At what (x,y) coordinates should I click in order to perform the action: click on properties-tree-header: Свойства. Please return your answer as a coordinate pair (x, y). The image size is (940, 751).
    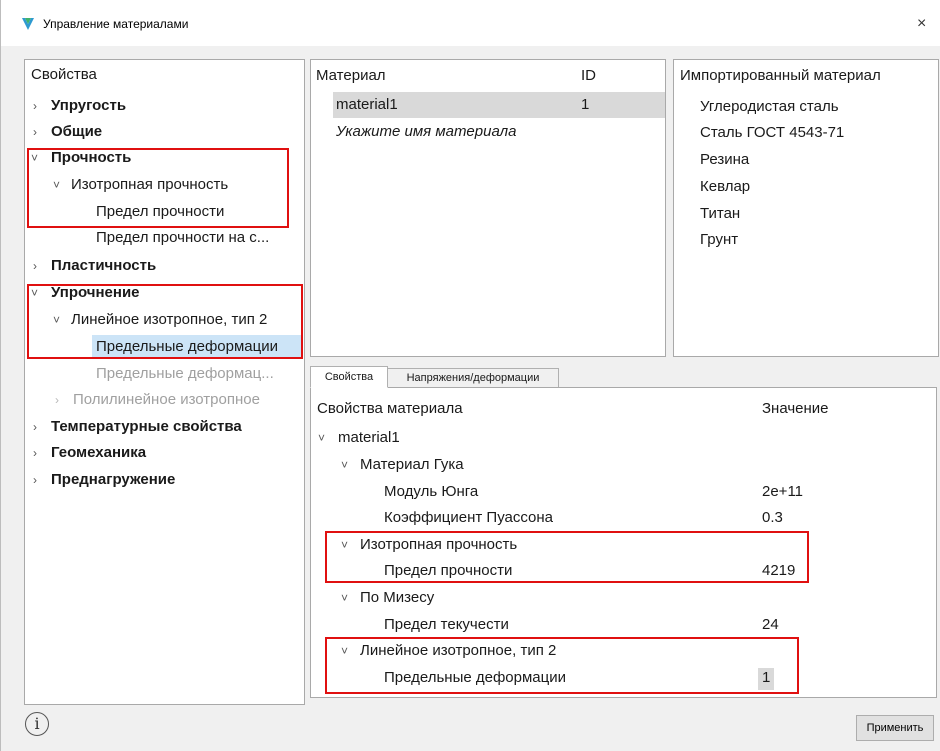
    Looking at the image, I should click on (64, 74).